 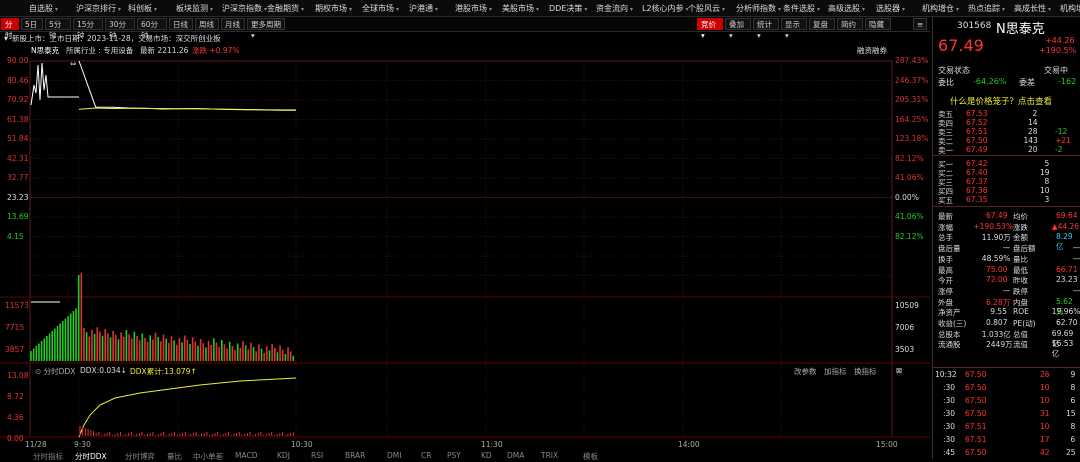 I want to click on nav-item: 板块监测▾, so click(x=194, y=8).